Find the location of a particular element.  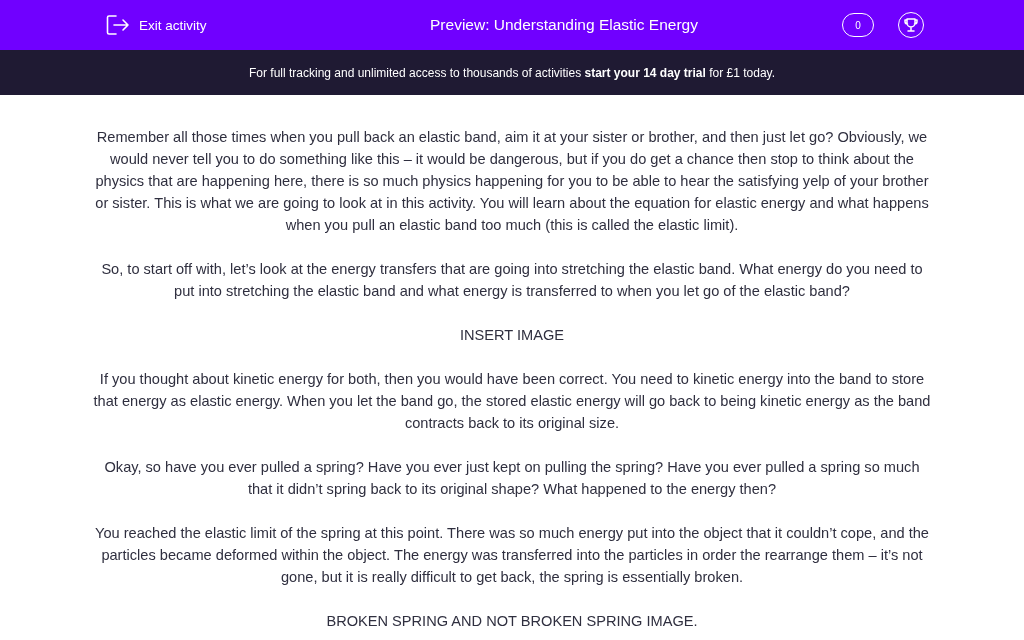

paragraph: Remember all those times when you pull back an elastic band, aim it at your sister or brother, and then just let go? Obviously, we would never tell you to do something like this – it would be dangerous, but if you do get a chance then stop to think about the physics that are happening here, there is so much physics happening for you to be able to hear the satisfying yelp of your brother or sister. This is what we are going to look at in this activity. You will learn about the equation for elastic energy and what happens when you pull an elastic band too much (this is called the elastic limit). is located at coordinates (512, 181).